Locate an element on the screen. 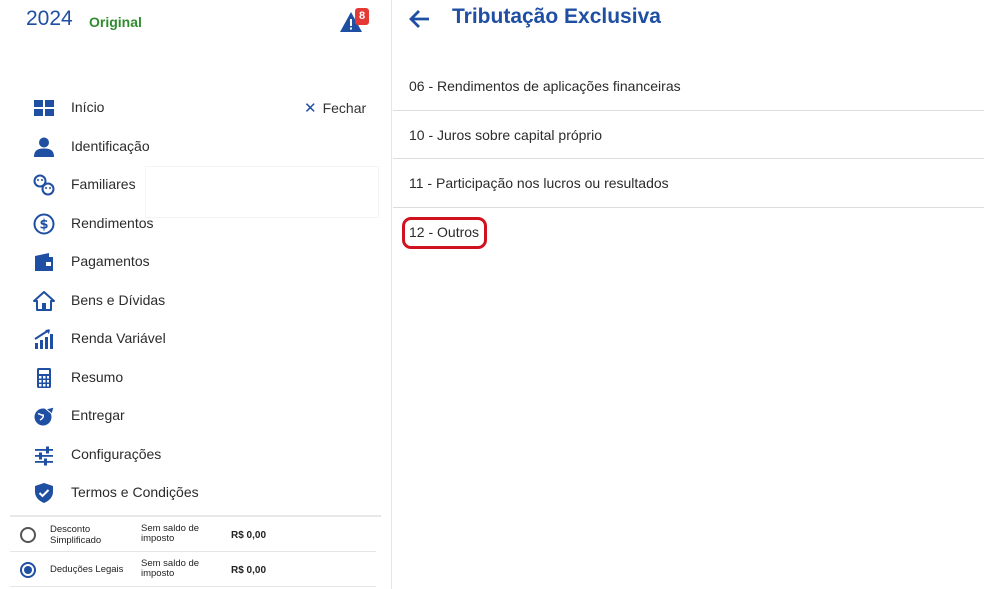  list-item-label: 12 - Outros is located at coordinates (444, 232).